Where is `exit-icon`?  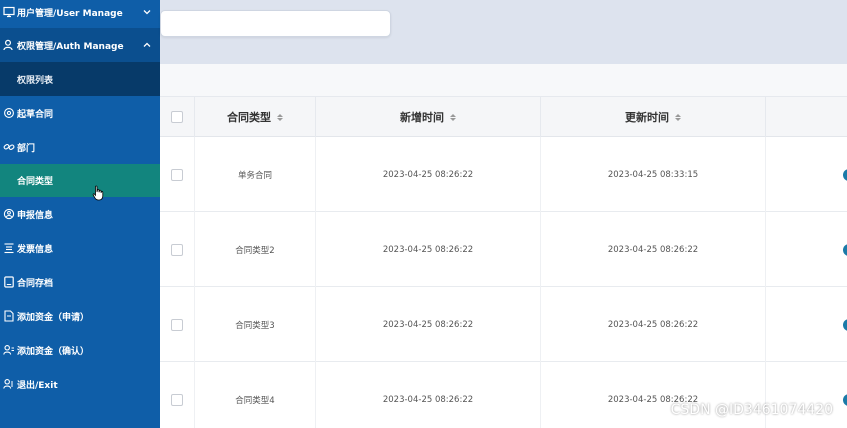
exit-icon is located at coordinates (9, 384).